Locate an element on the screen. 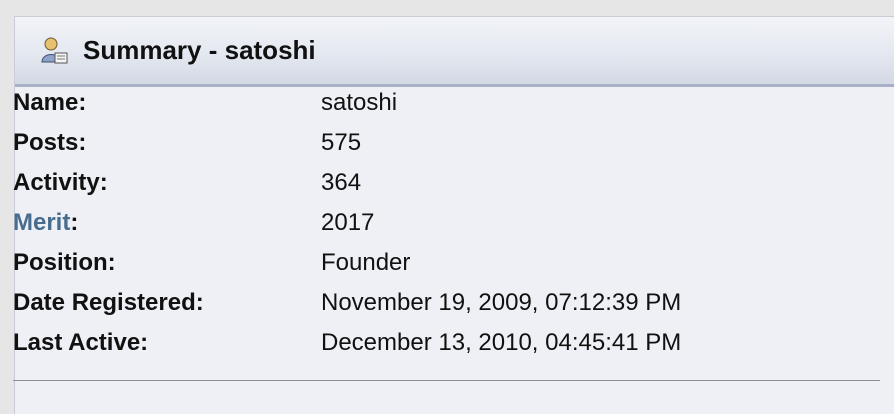  field-value-last-active: December 13, 2010, 04:45:41 PM is located at coordinates (501, 342).